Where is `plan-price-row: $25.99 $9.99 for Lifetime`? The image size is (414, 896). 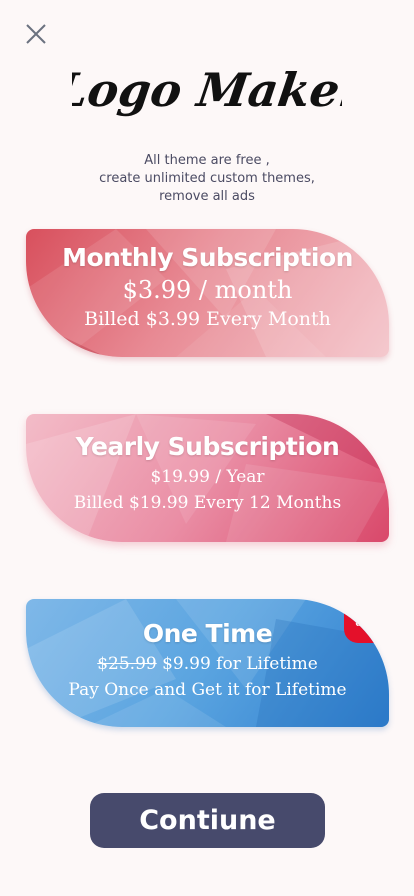
plan-price-row: $25.99 $9.99 for Lifetime is located at coordinates (207, 664).